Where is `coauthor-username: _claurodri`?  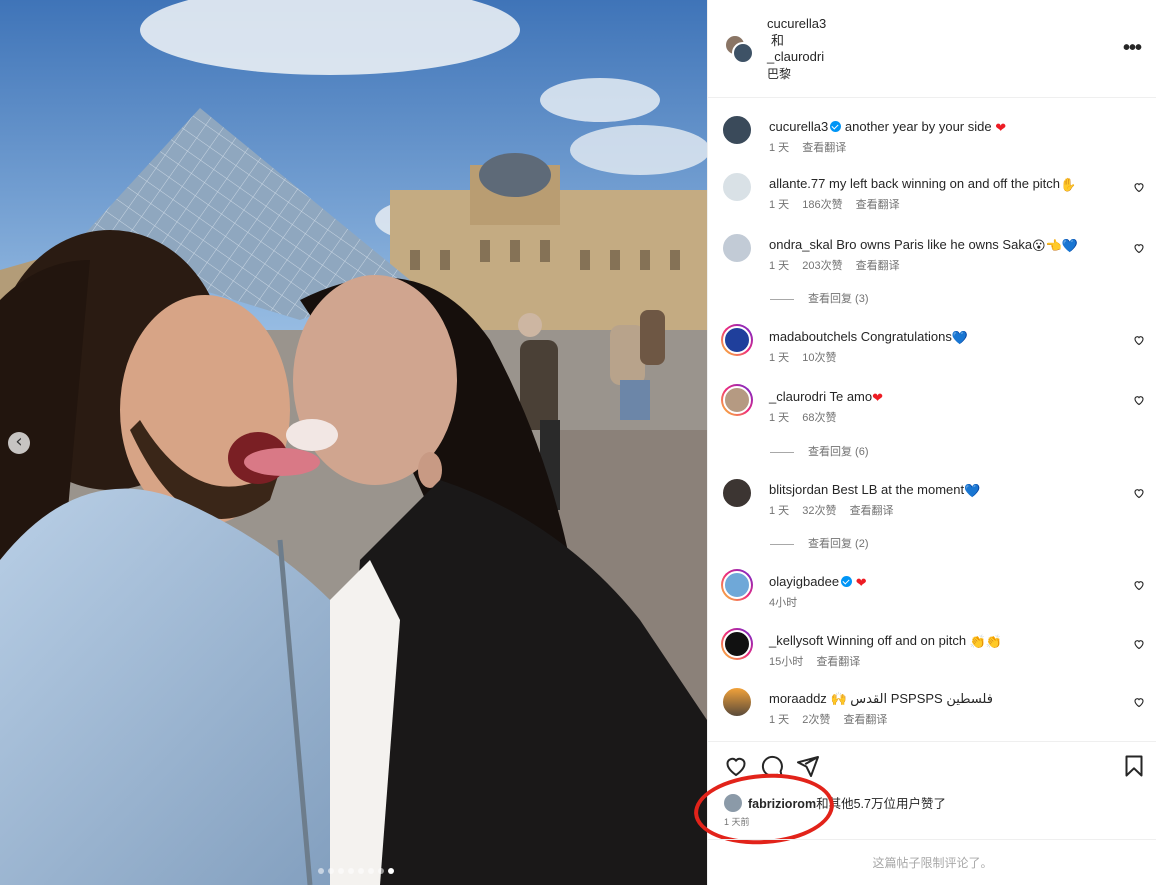
coauthor-username: _claurodri is located at coordinates (796, 57).